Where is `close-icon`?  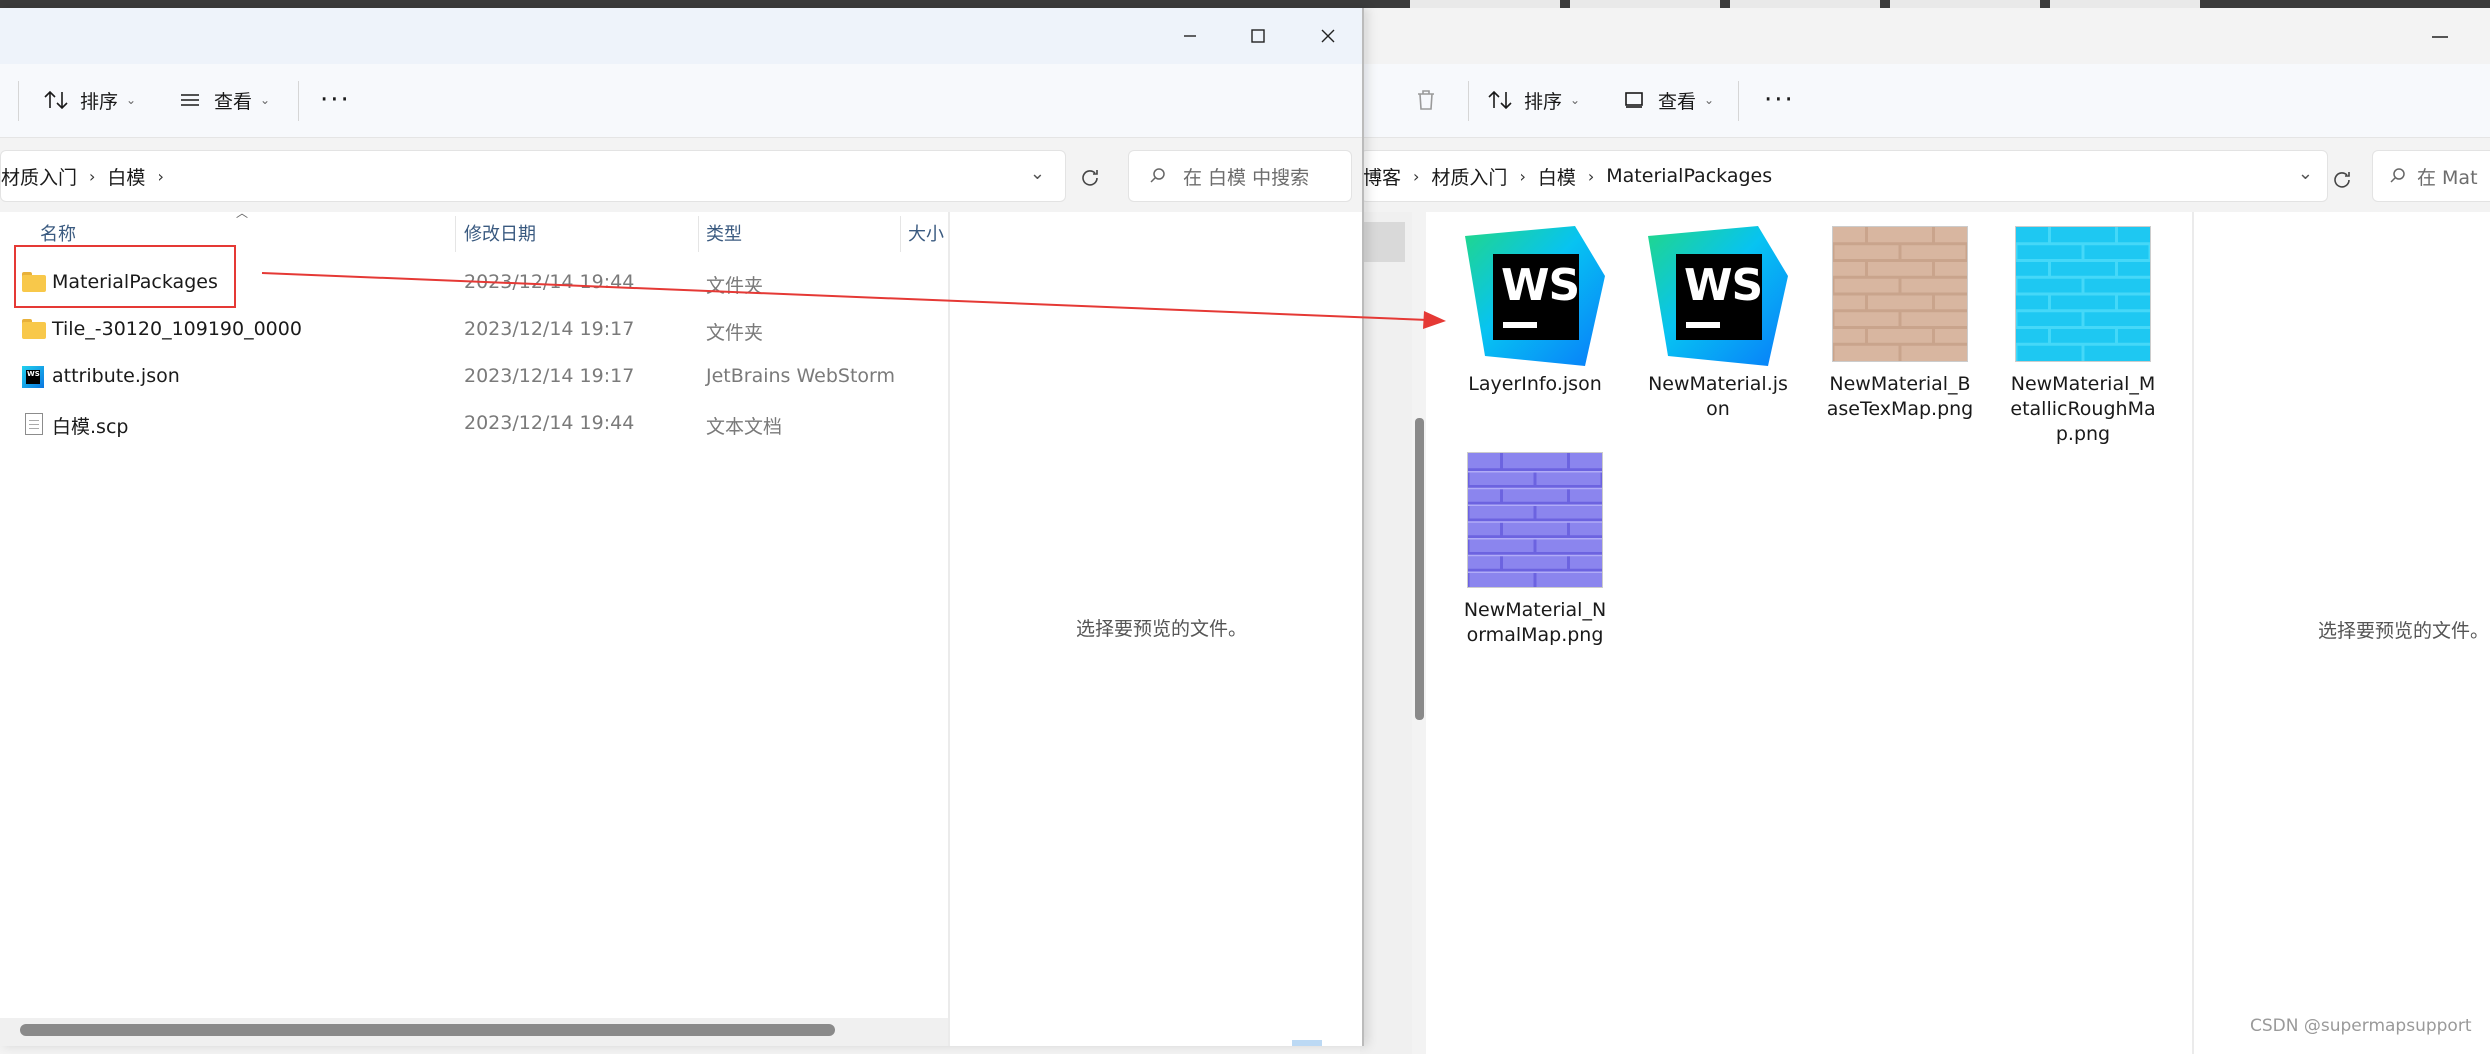 close-icon is located at coordinates (1328, 36).